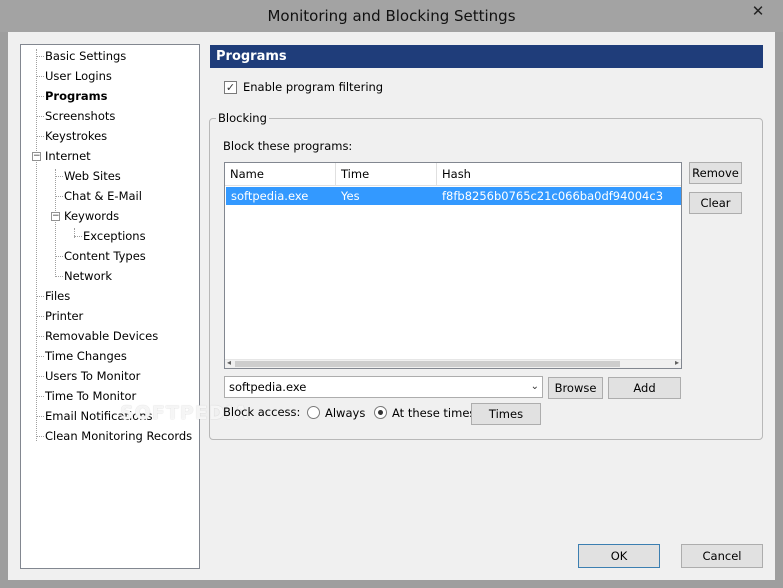 The image size is (783, 588). Describe the element at coordinates (435, 413) in the screenshot. I see `at-these-times-label: At these times:` at that location.